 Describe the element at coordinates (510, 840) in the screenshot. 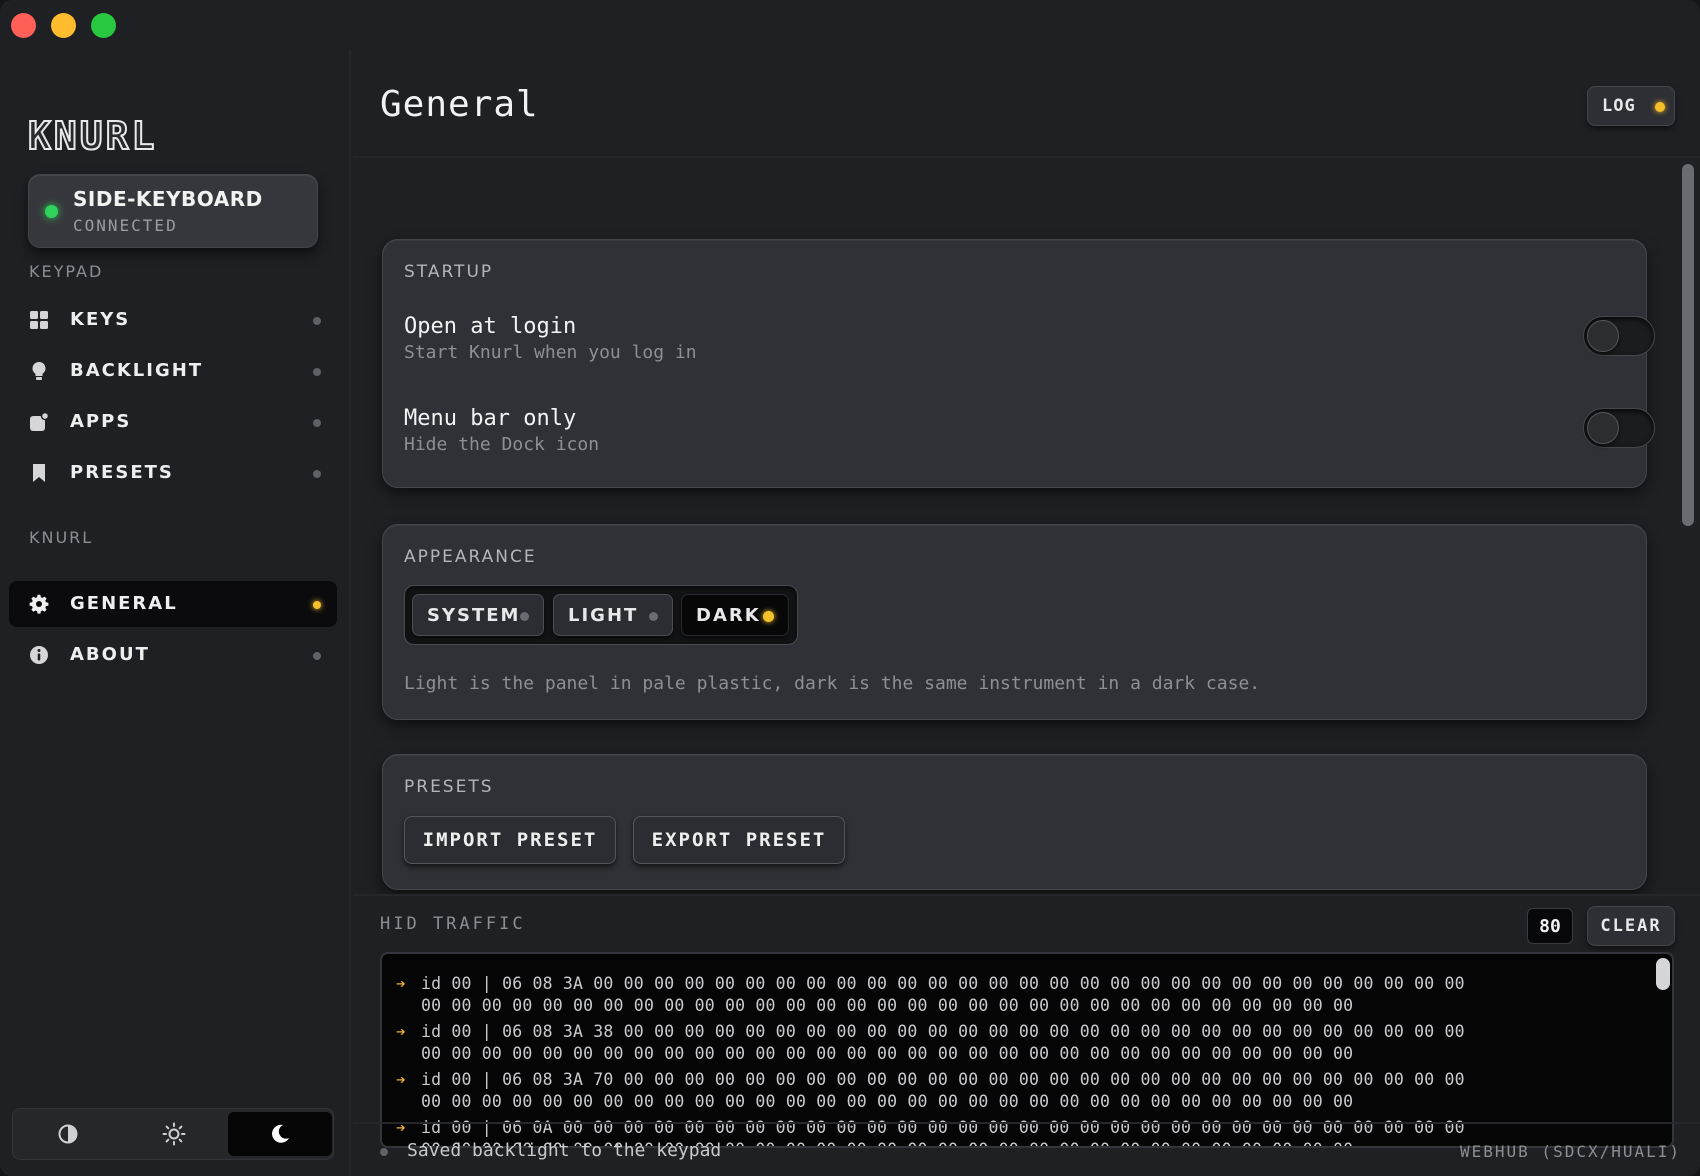

I see `import-preset-button: IMPORT PRESET` at that location.